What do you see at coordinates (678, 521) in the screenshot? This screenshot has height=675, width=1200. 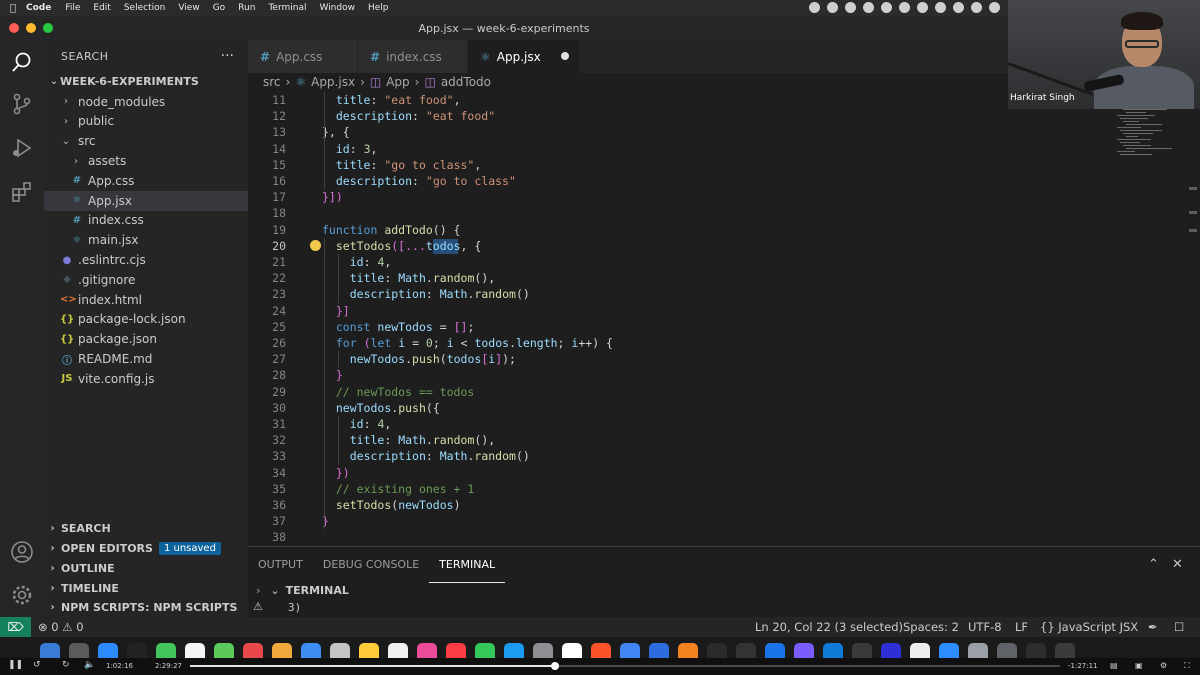 I see `code-line: 37}` at bounding box center [678, 521].